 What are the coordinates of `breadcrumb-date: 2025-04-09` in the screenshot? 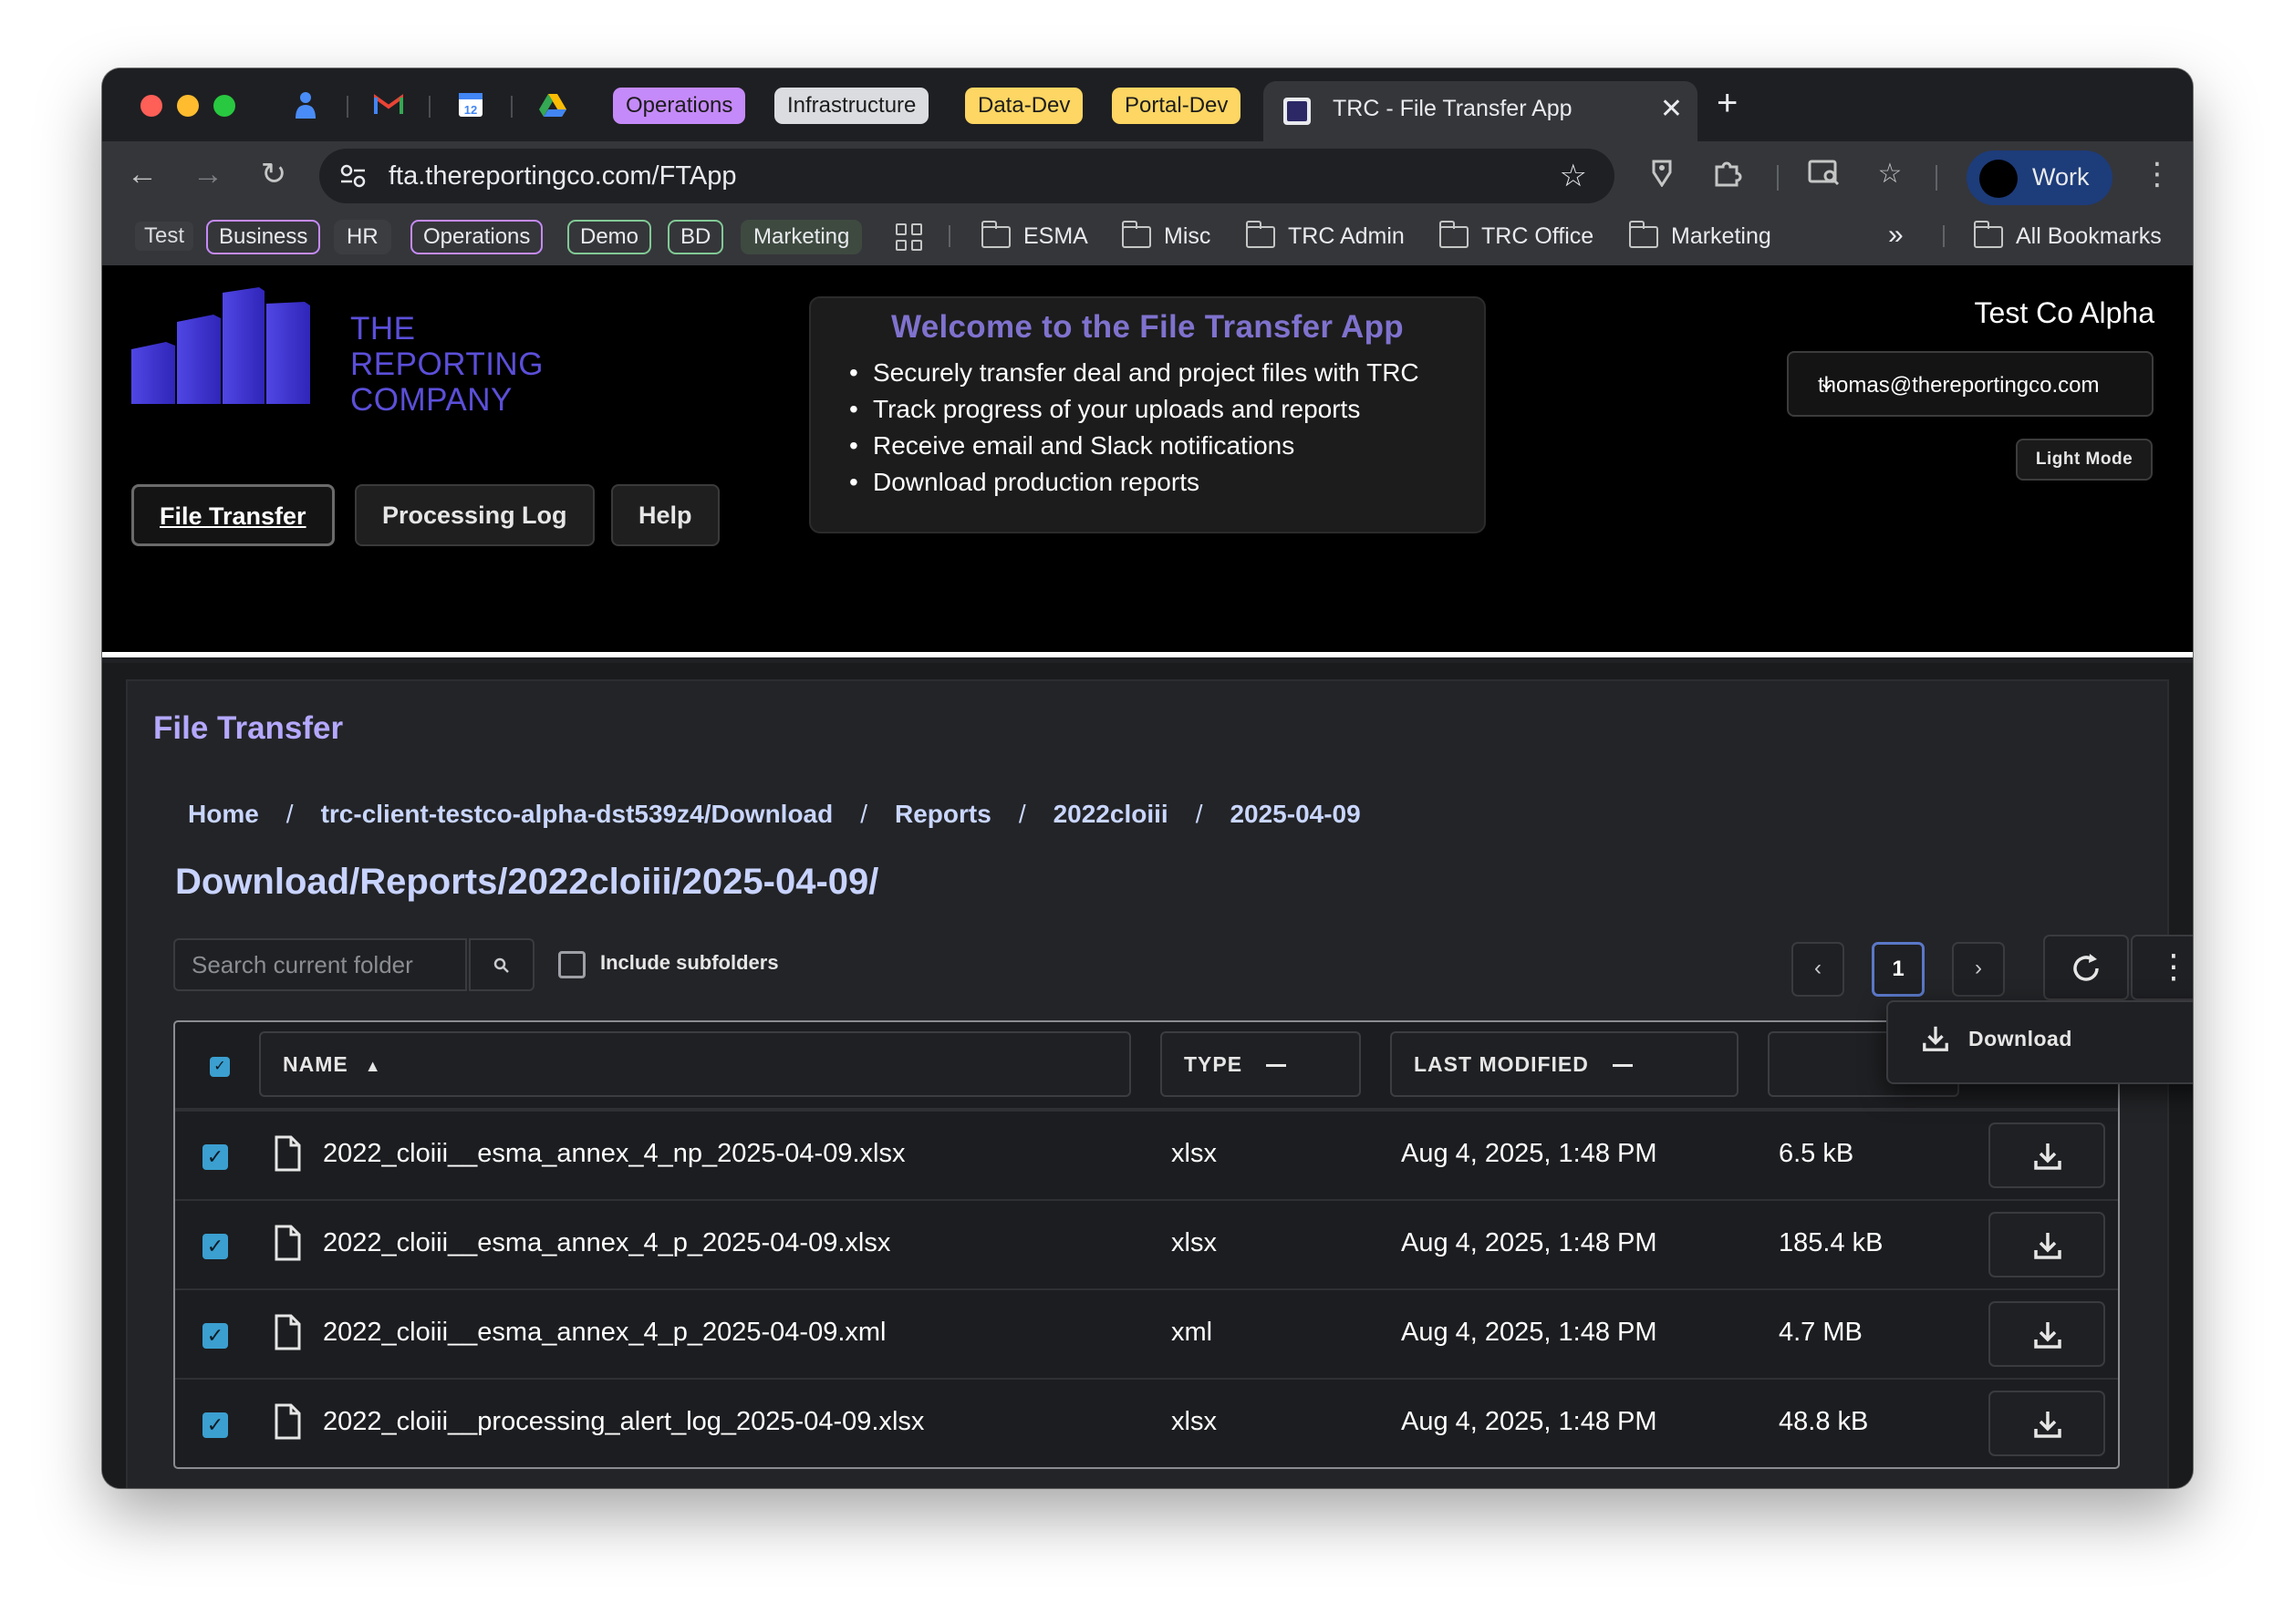 It's located at (1295, 815).